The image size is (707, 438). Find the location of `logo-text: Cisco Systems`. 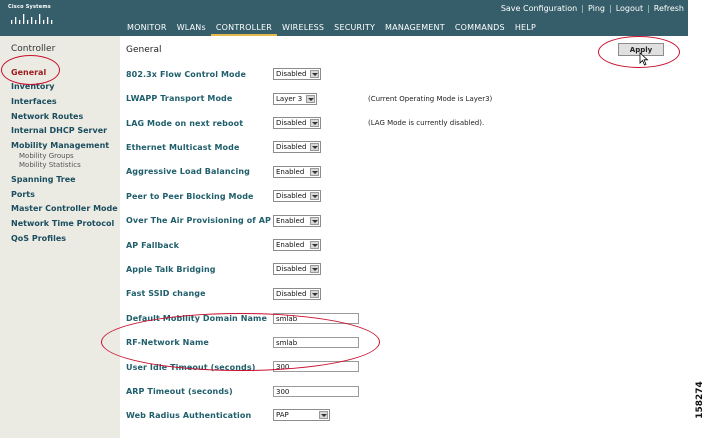

logo-text: Cisco Systems is located at coordinates (29, 7).